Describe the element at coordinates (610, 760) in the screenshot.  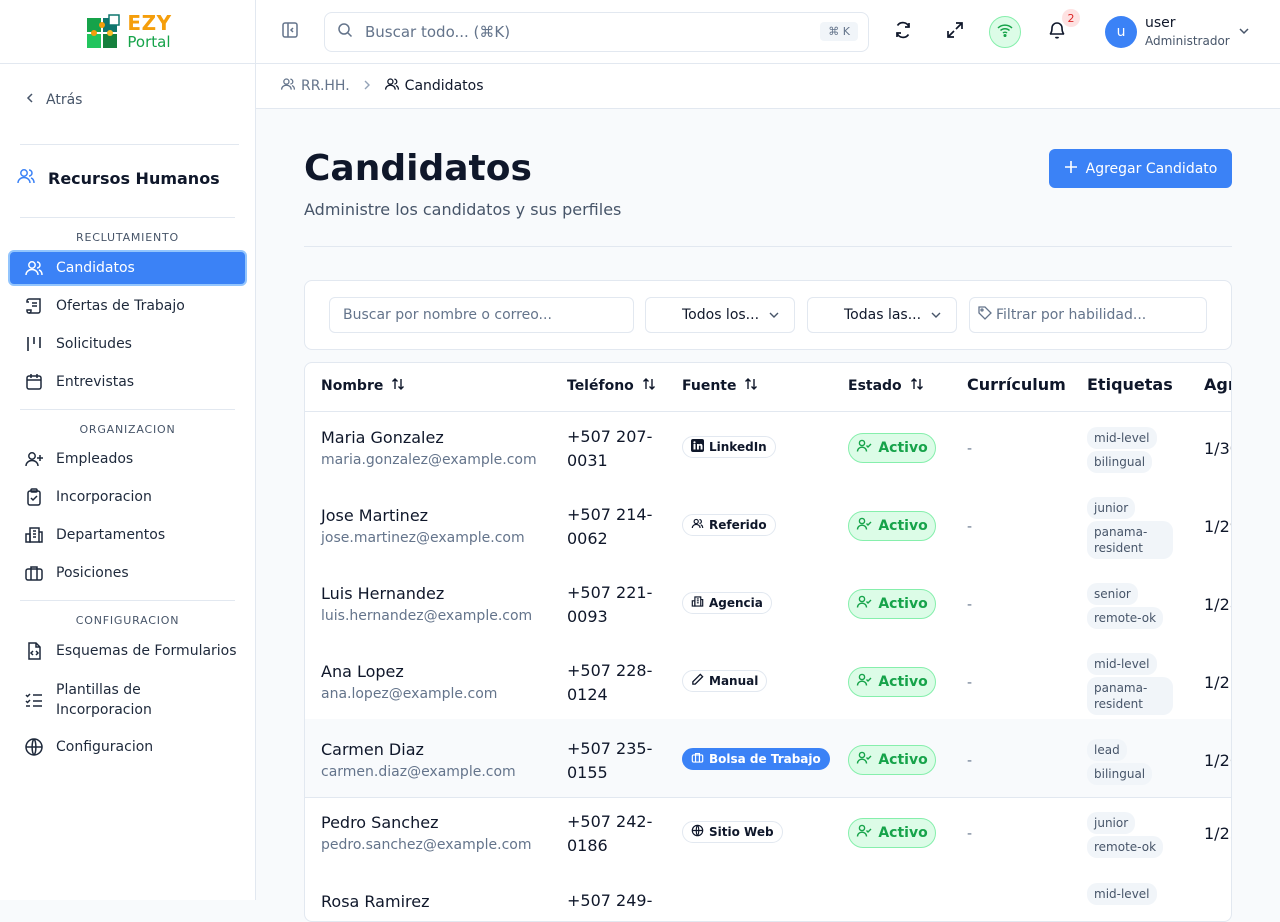
I see `candidate-phone: +507 235-0155` at that location.